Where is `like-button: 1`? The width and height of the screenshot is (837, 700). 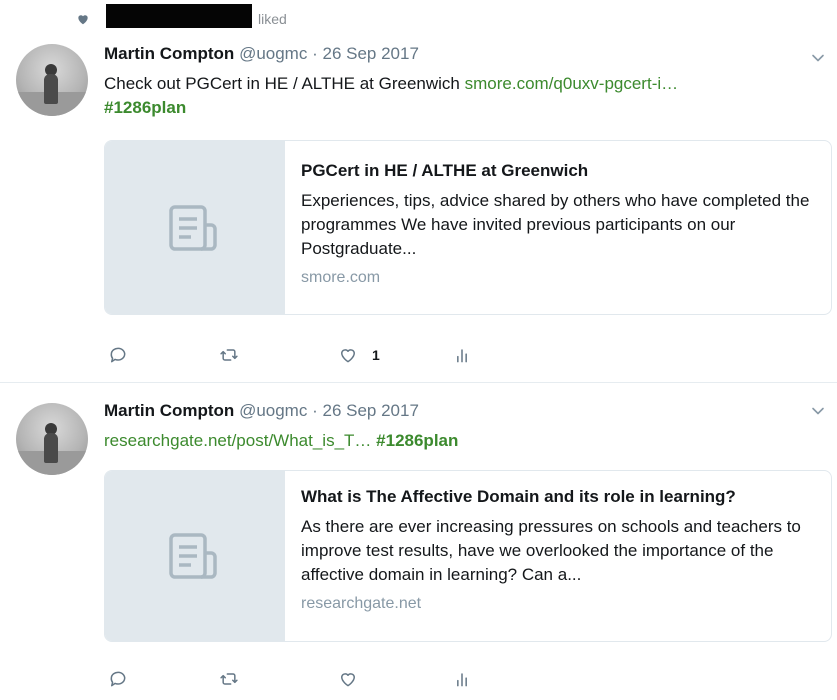 like-button: 1 is located at coordinates (359, 355).